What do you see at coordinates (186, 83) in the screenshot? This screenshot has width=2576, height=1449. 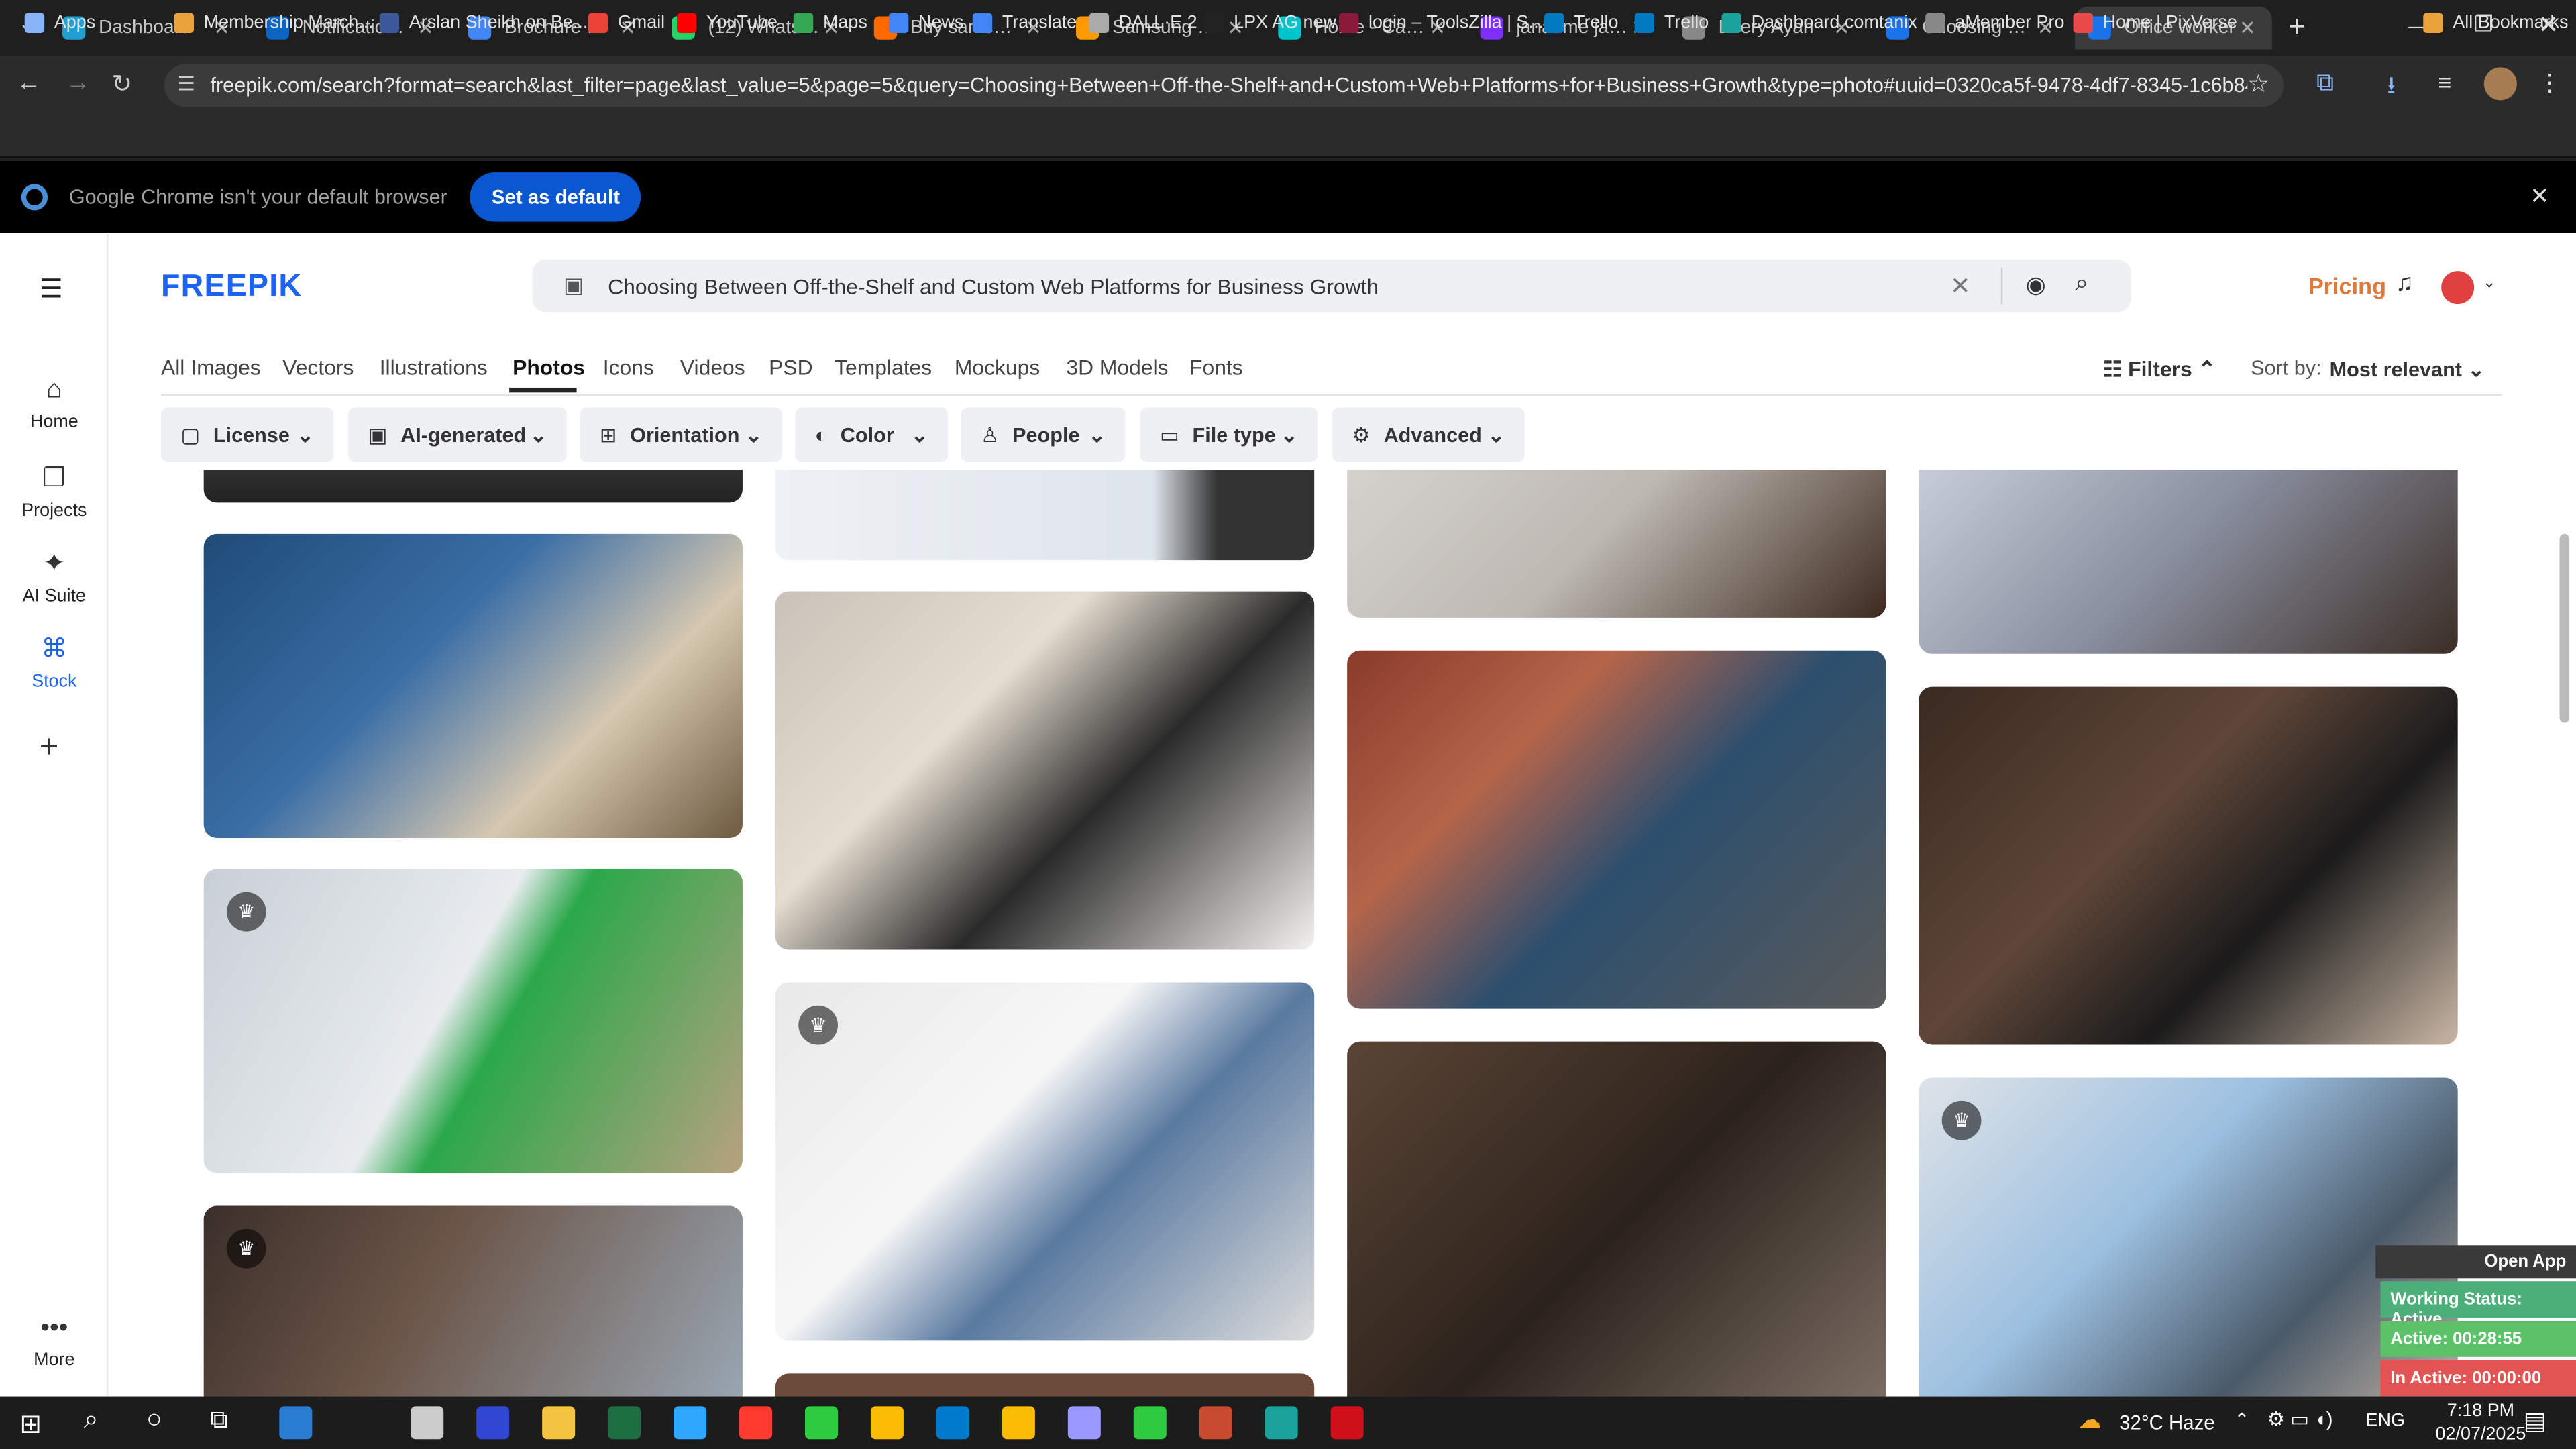 I see `site-info-icon: ☰` at bounding box center [186, 83].